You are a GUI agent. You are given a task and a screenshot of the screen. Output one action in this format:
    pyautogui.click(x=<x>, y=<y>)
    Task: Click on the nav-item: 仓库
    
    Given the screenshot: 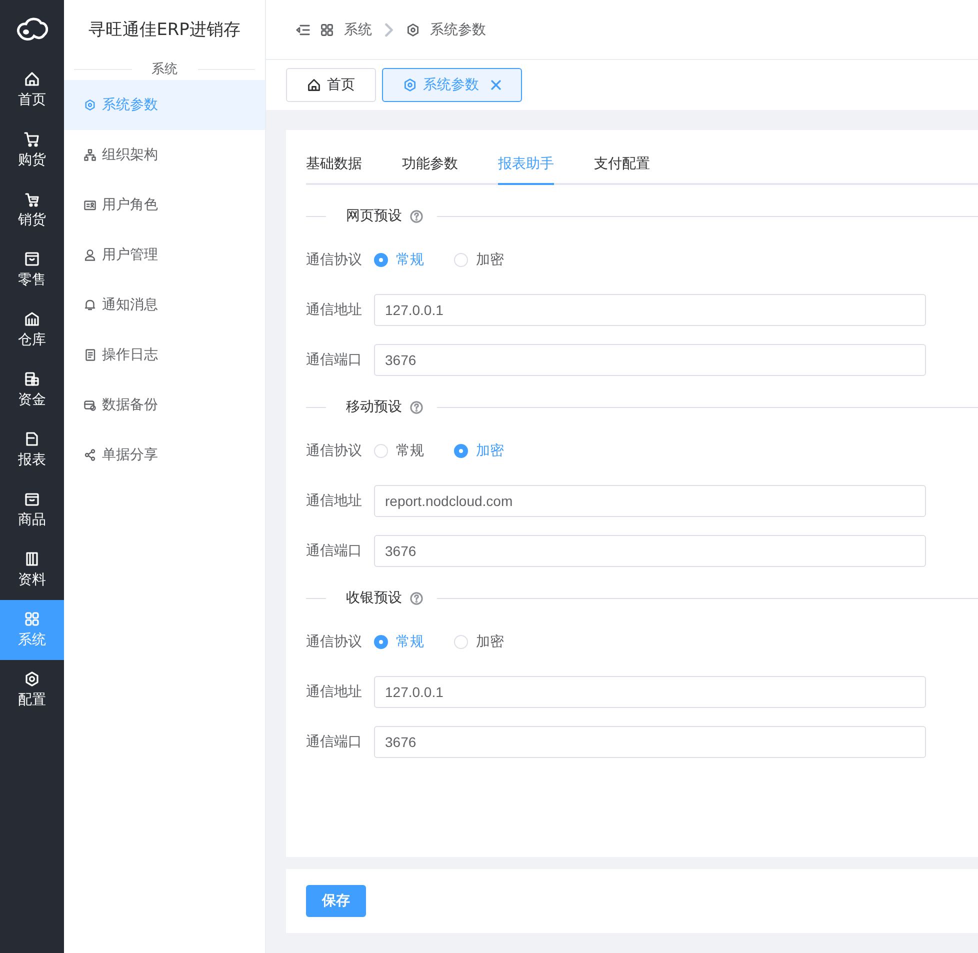 What is the action you would take?
    pyautogui.click(x=32, y=330)
    